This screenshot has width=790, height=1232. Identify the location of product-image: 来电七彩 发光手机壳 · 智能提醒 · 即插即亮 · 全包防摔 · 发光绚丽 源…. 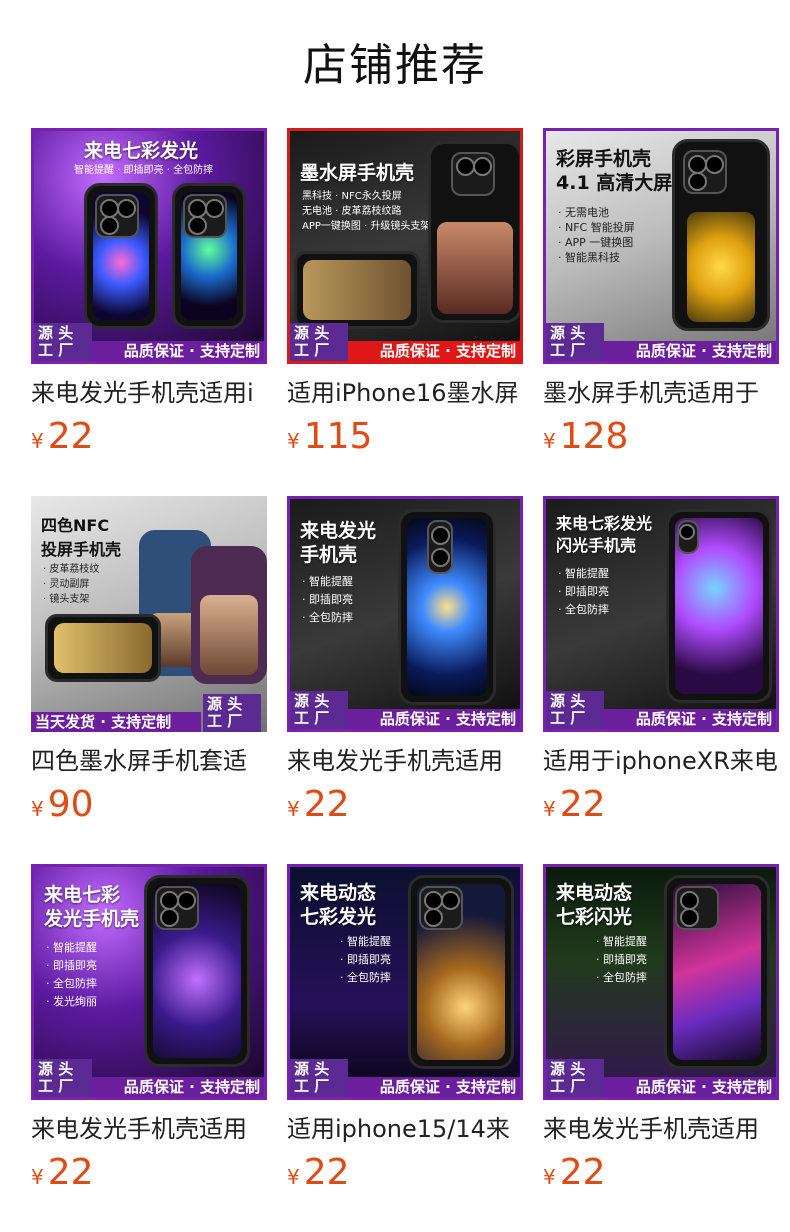
(149, 982).